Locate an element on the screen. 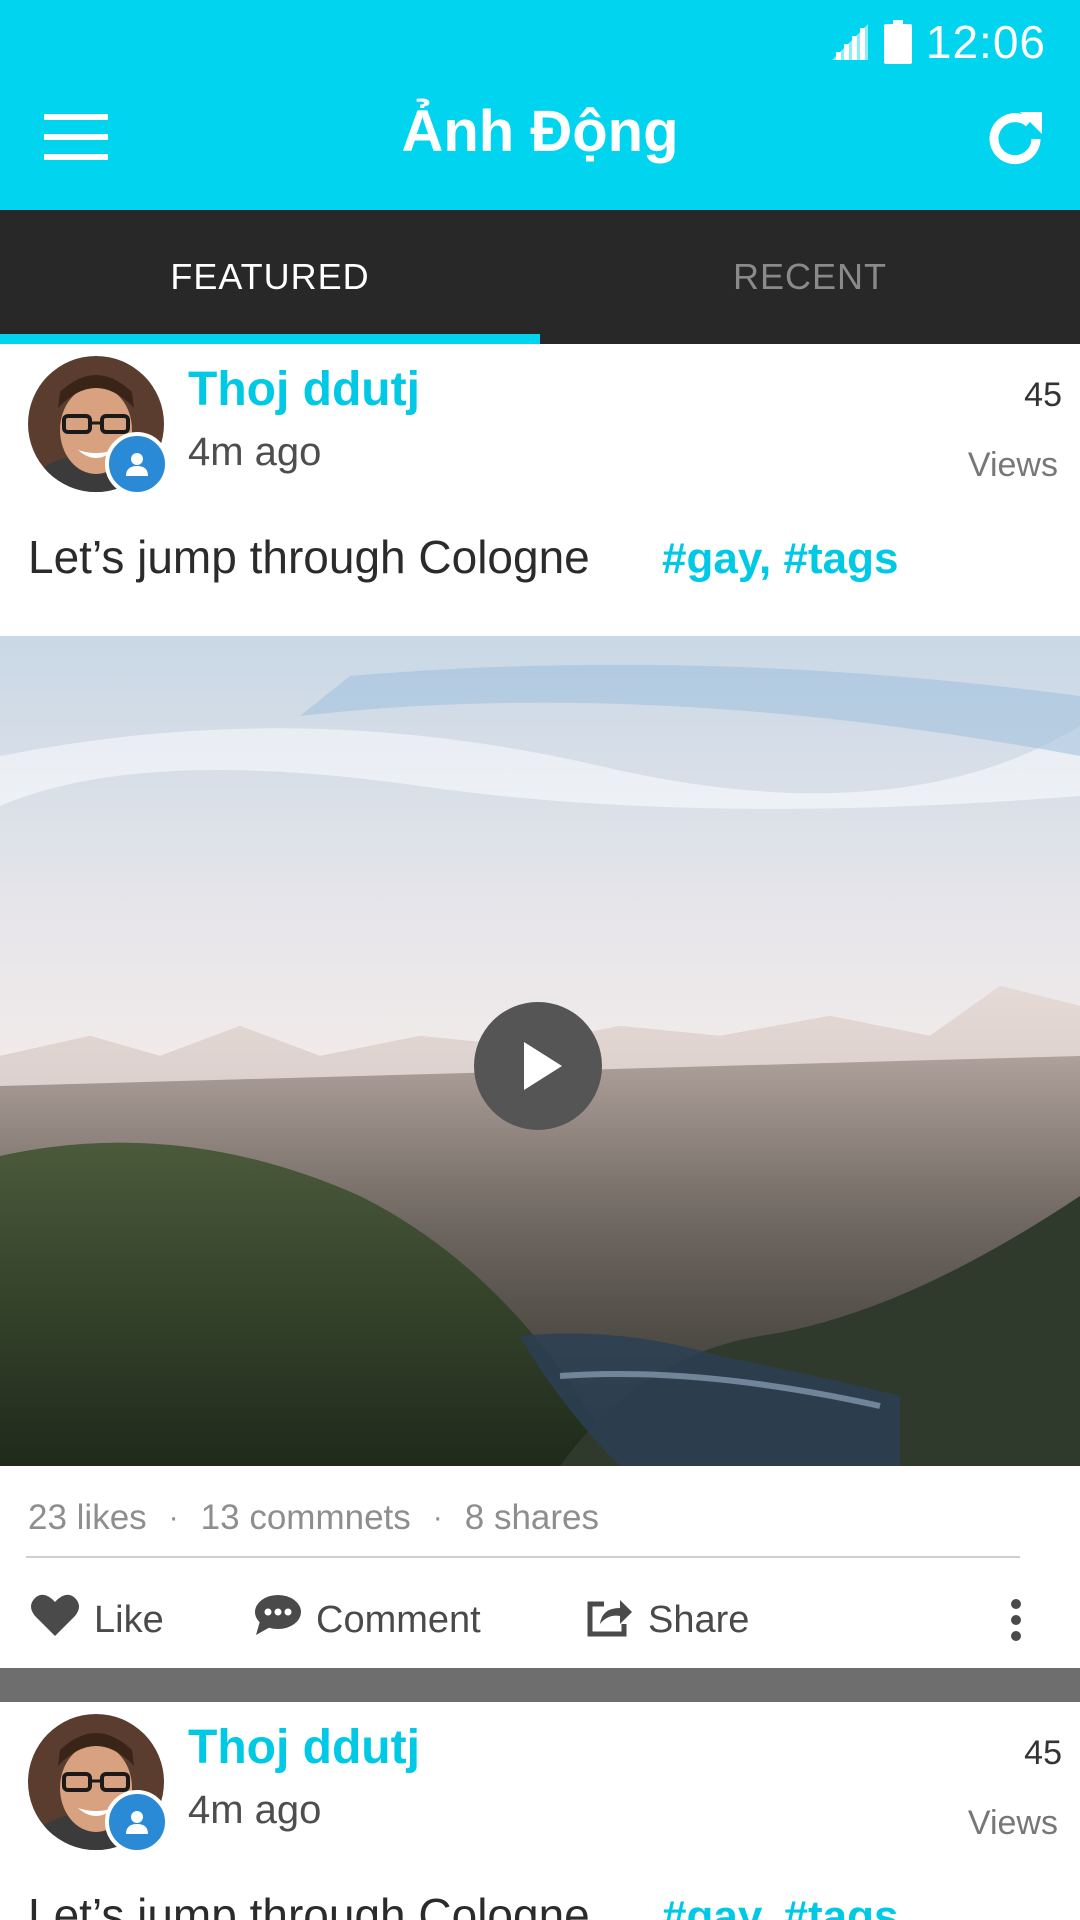  divider is located at coordinates (523, 1557).